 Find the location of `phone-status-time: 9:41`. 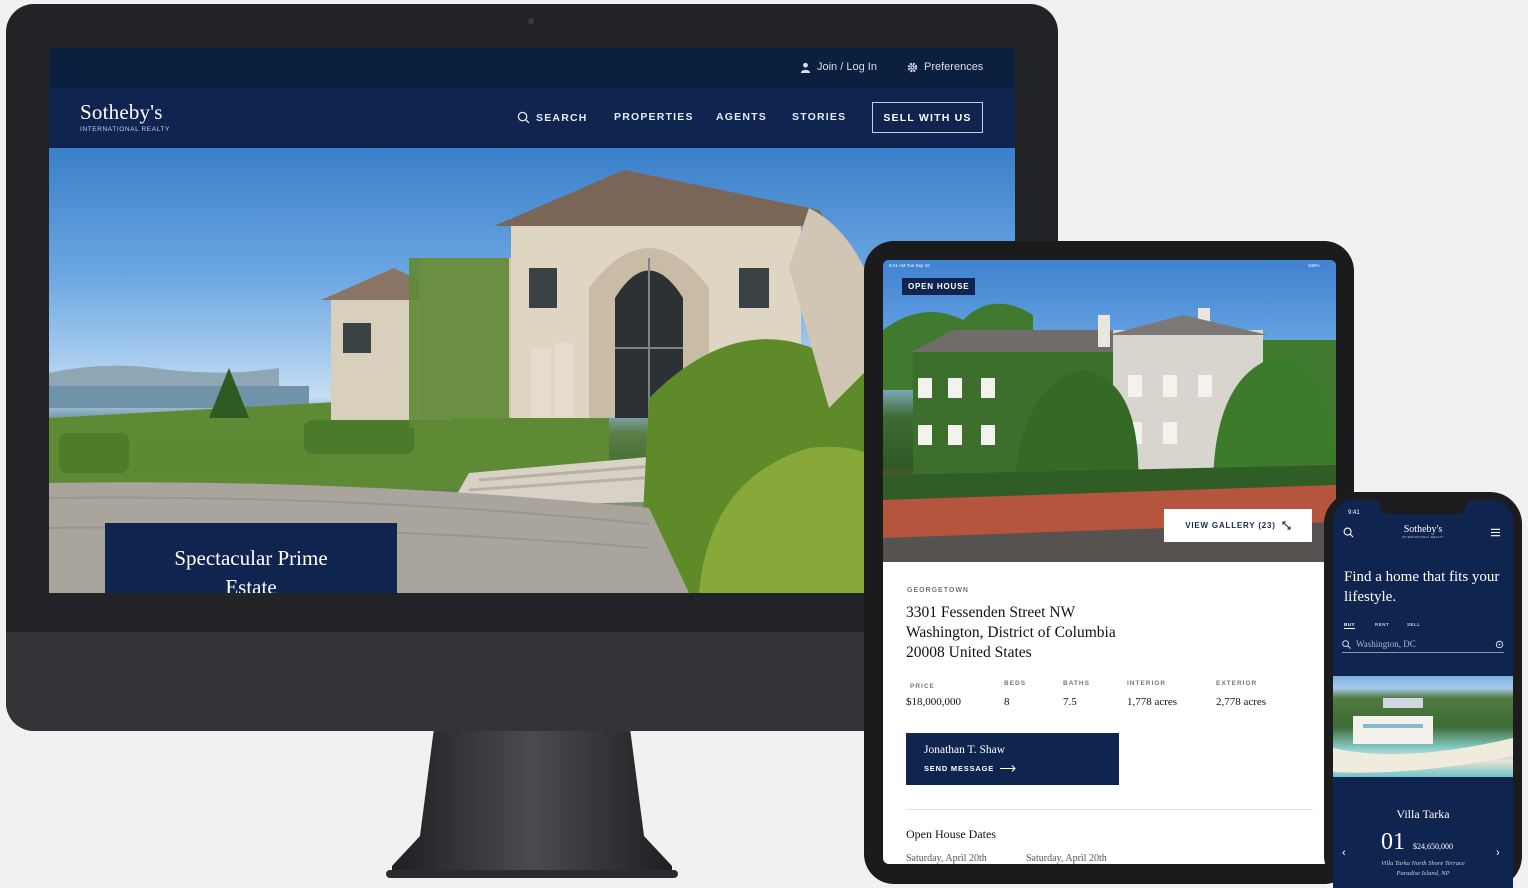

phone-status-time: 9:41 is located at coordinates (1354, 513).